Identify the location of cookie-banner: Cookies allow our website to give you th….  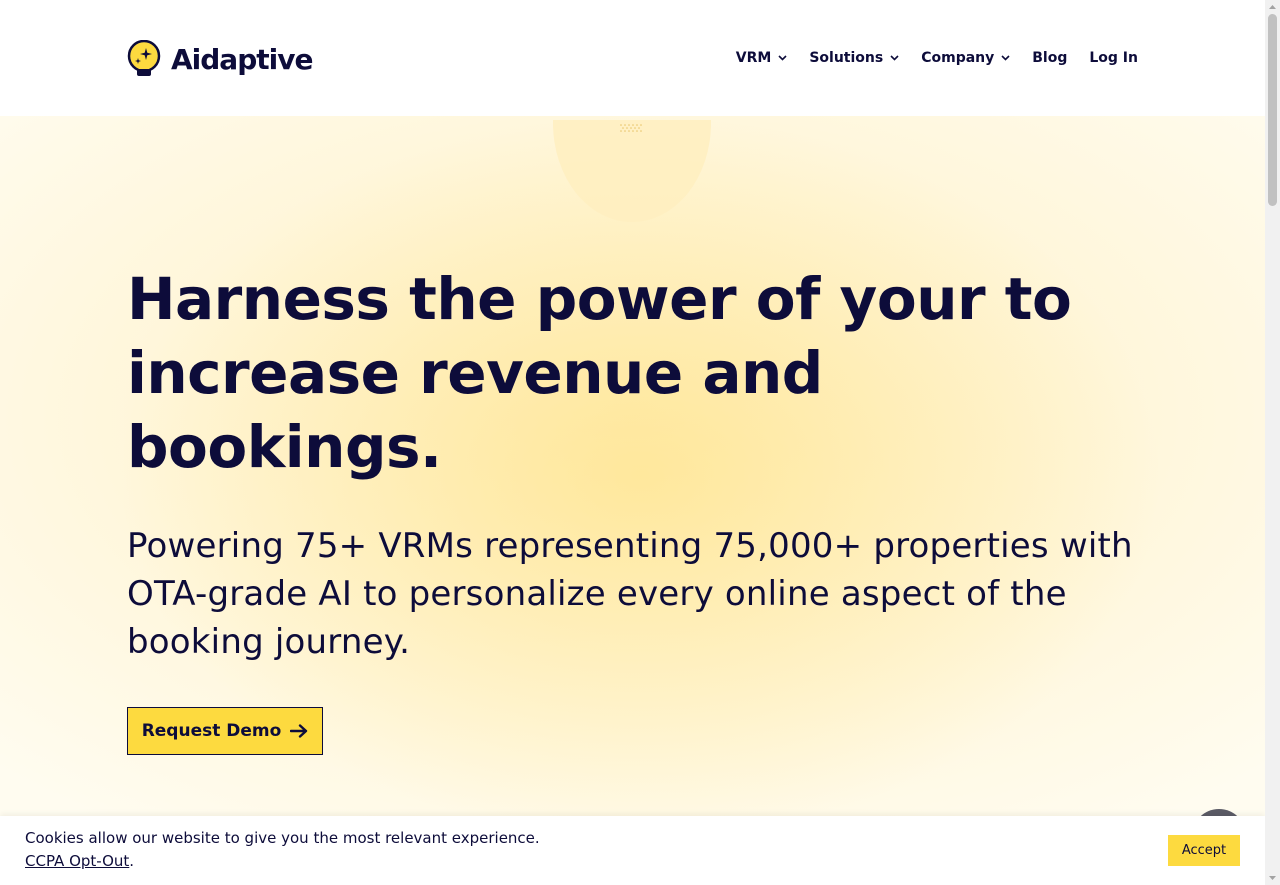
(632, 850).